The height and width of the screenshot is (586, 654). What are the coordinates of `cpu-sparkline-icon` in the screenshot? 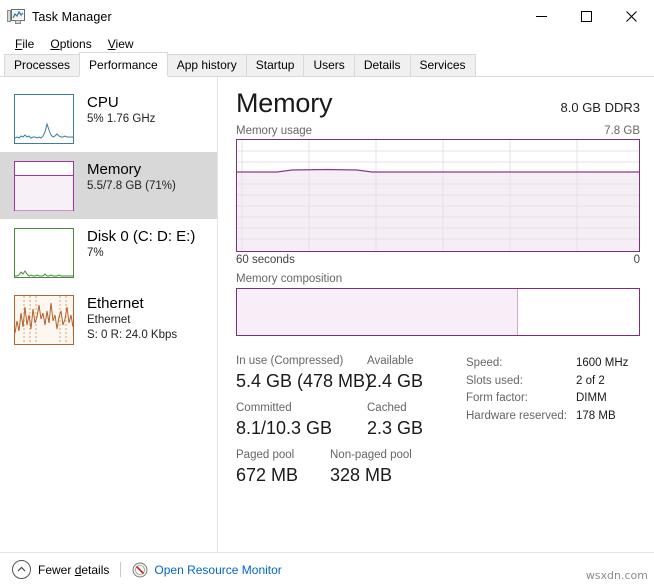 It's located at (44, 119).